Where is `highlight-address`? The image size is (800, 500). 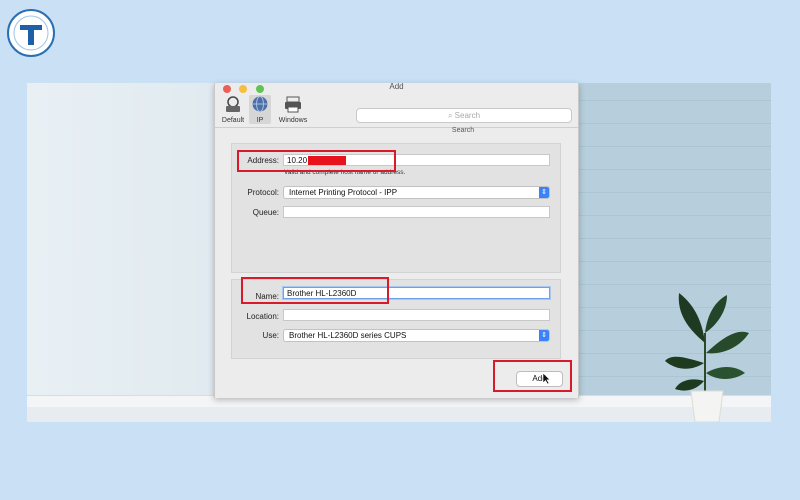 highlight-address is located at coordinates (316, 161).